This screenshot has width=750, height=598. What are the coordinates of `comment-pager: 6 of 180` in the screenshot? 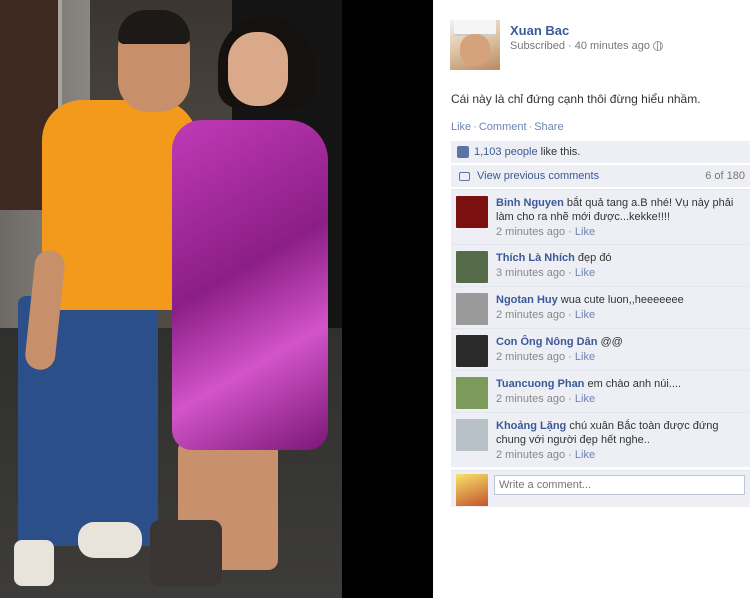 It's located at (725, 176).